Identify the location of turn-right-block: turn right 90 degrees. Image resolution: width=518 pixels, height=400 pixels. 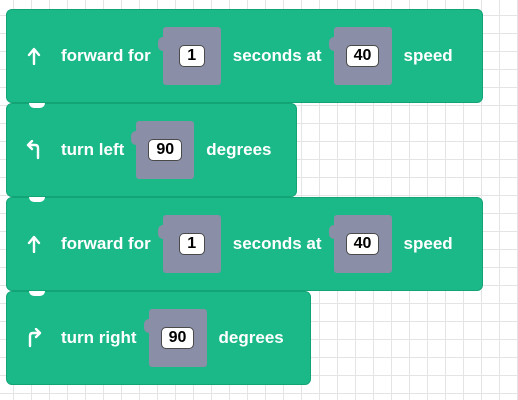
(158, 338).